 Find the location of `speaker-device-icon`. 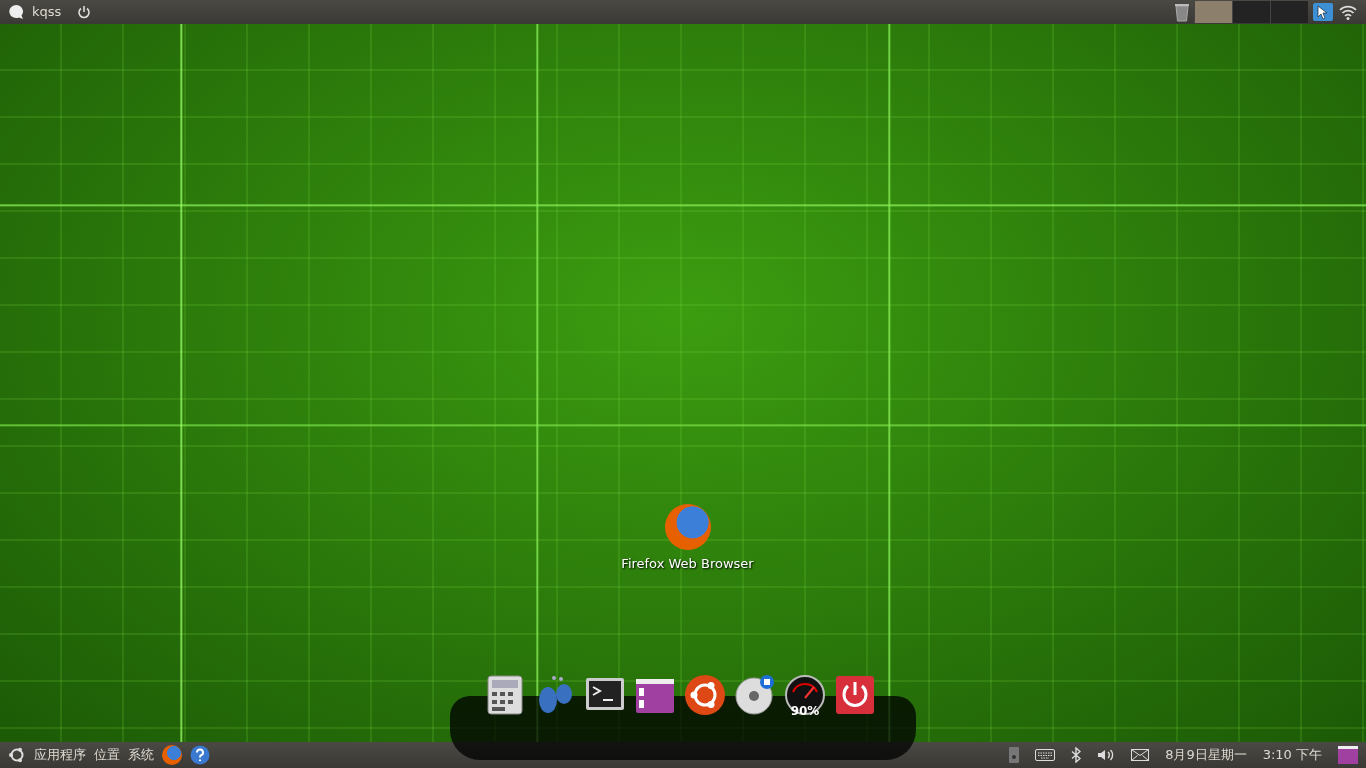

speaker-device-icon is located at coordinates (1014, 755).